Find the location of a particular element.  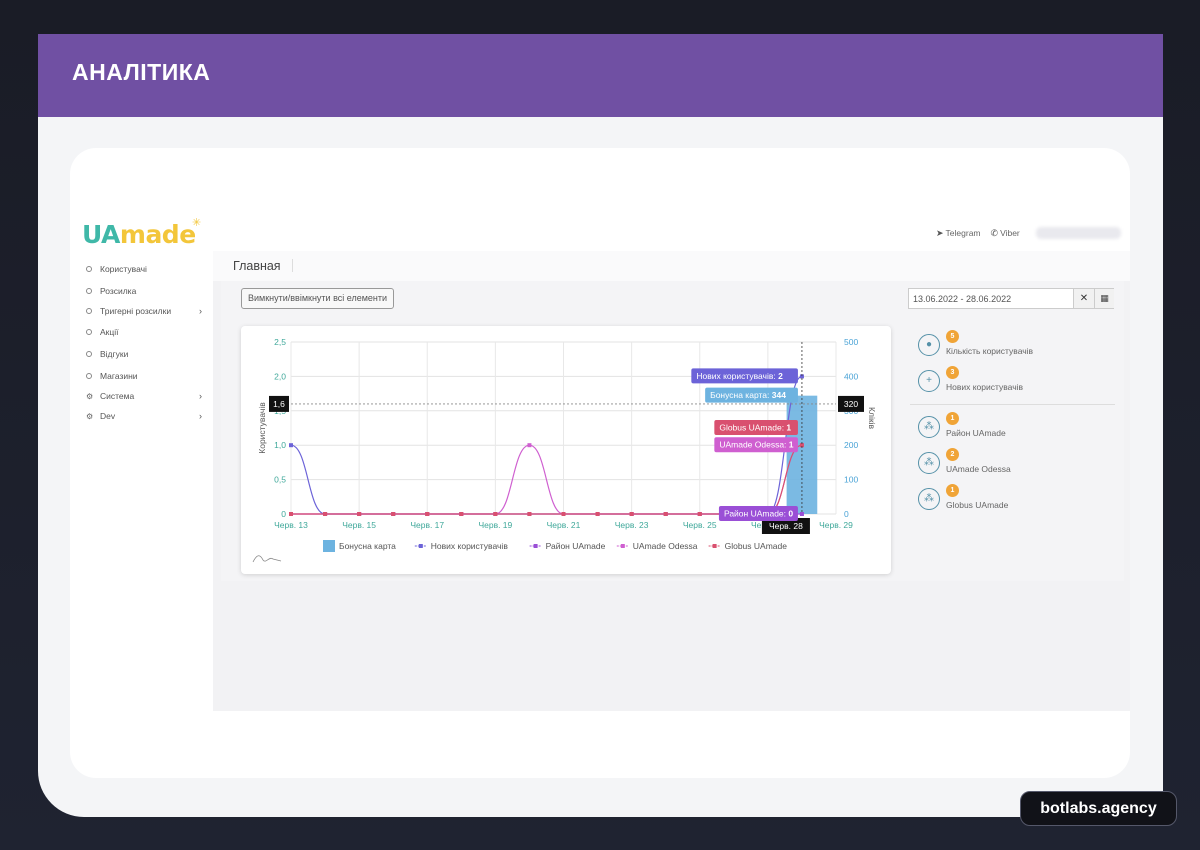

y-tick-label: 0,5 is located at coordinates (280, 480).